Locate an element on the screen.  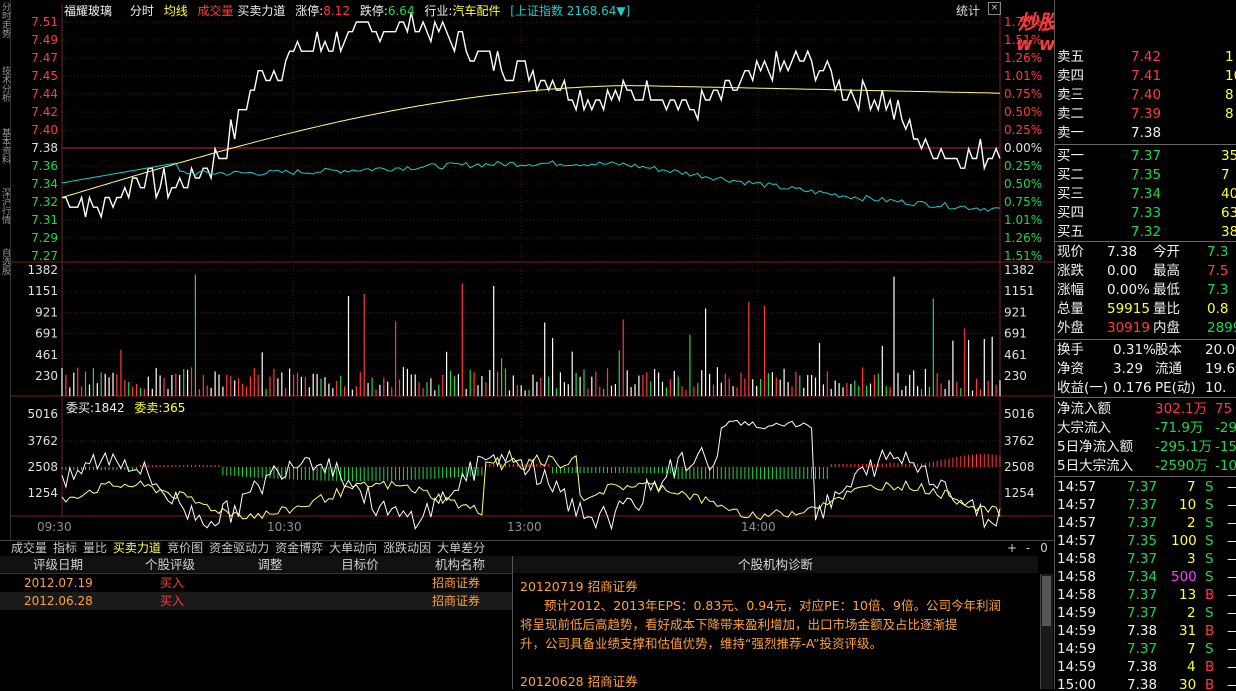
volume-tick-label: 1151 is located at coordinates (1019, 291).